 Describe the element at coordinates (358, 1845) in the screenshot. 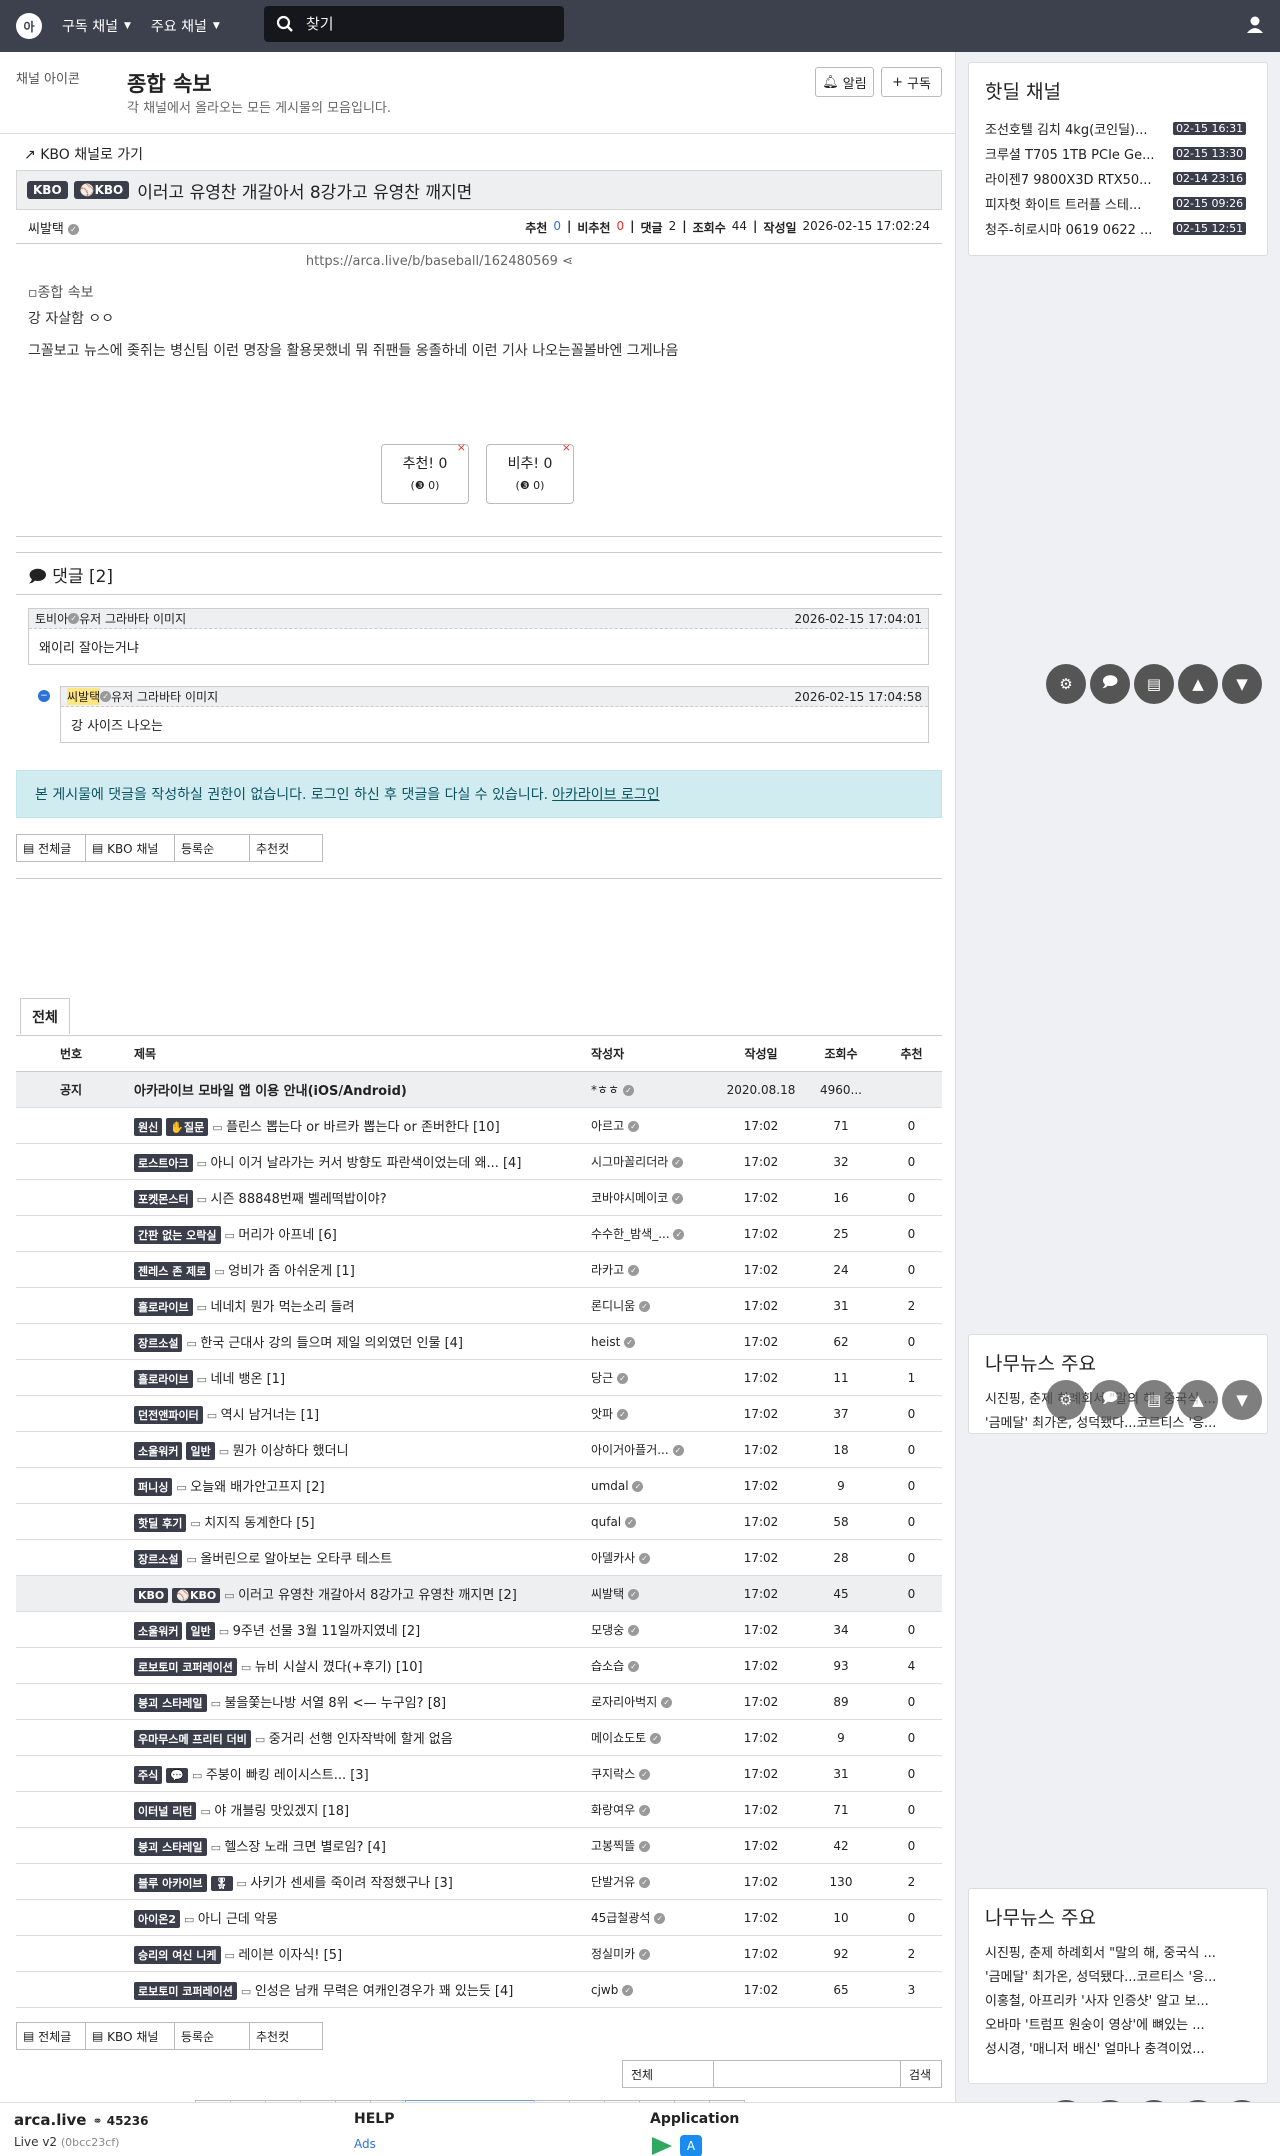

I see `row-title: 붕괴 스타레일 ▭ 헬스장 노래 크면 별로임? [4]` at that location.